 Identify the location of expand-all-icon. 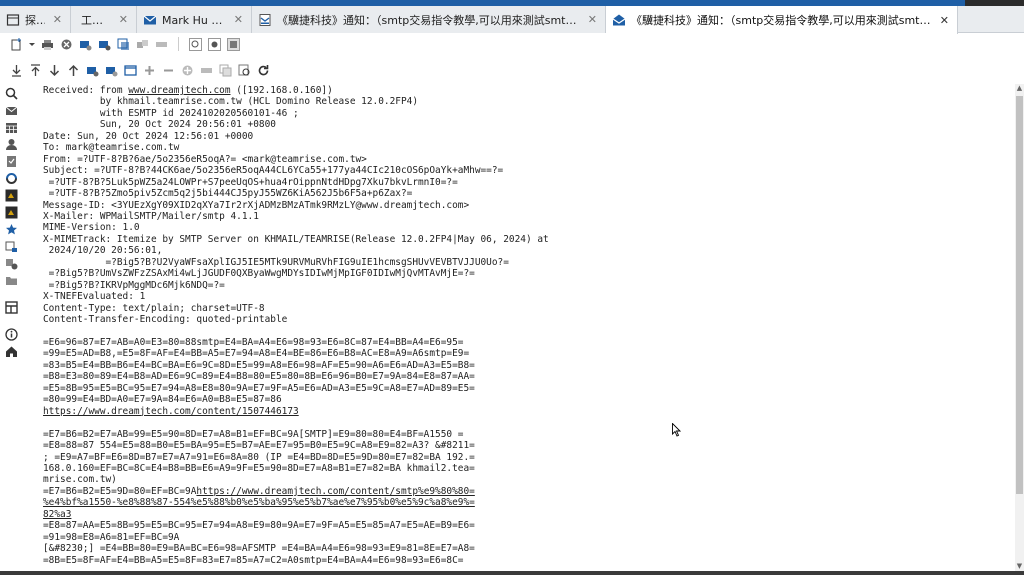
(187, 70).